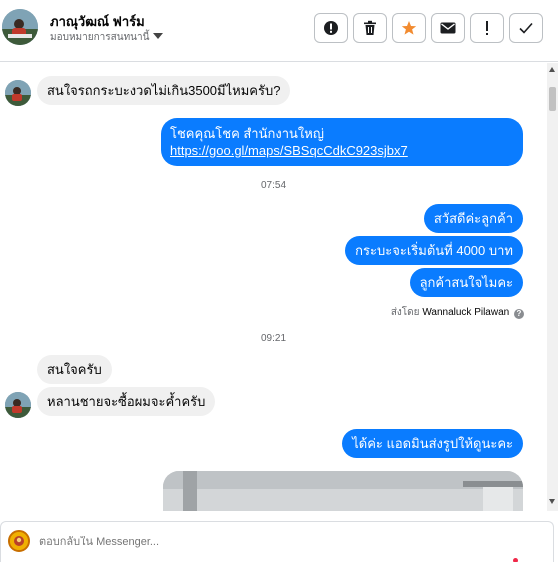 The image size is (558, 562). I want to click on envelope-icon, so click(448, 28).